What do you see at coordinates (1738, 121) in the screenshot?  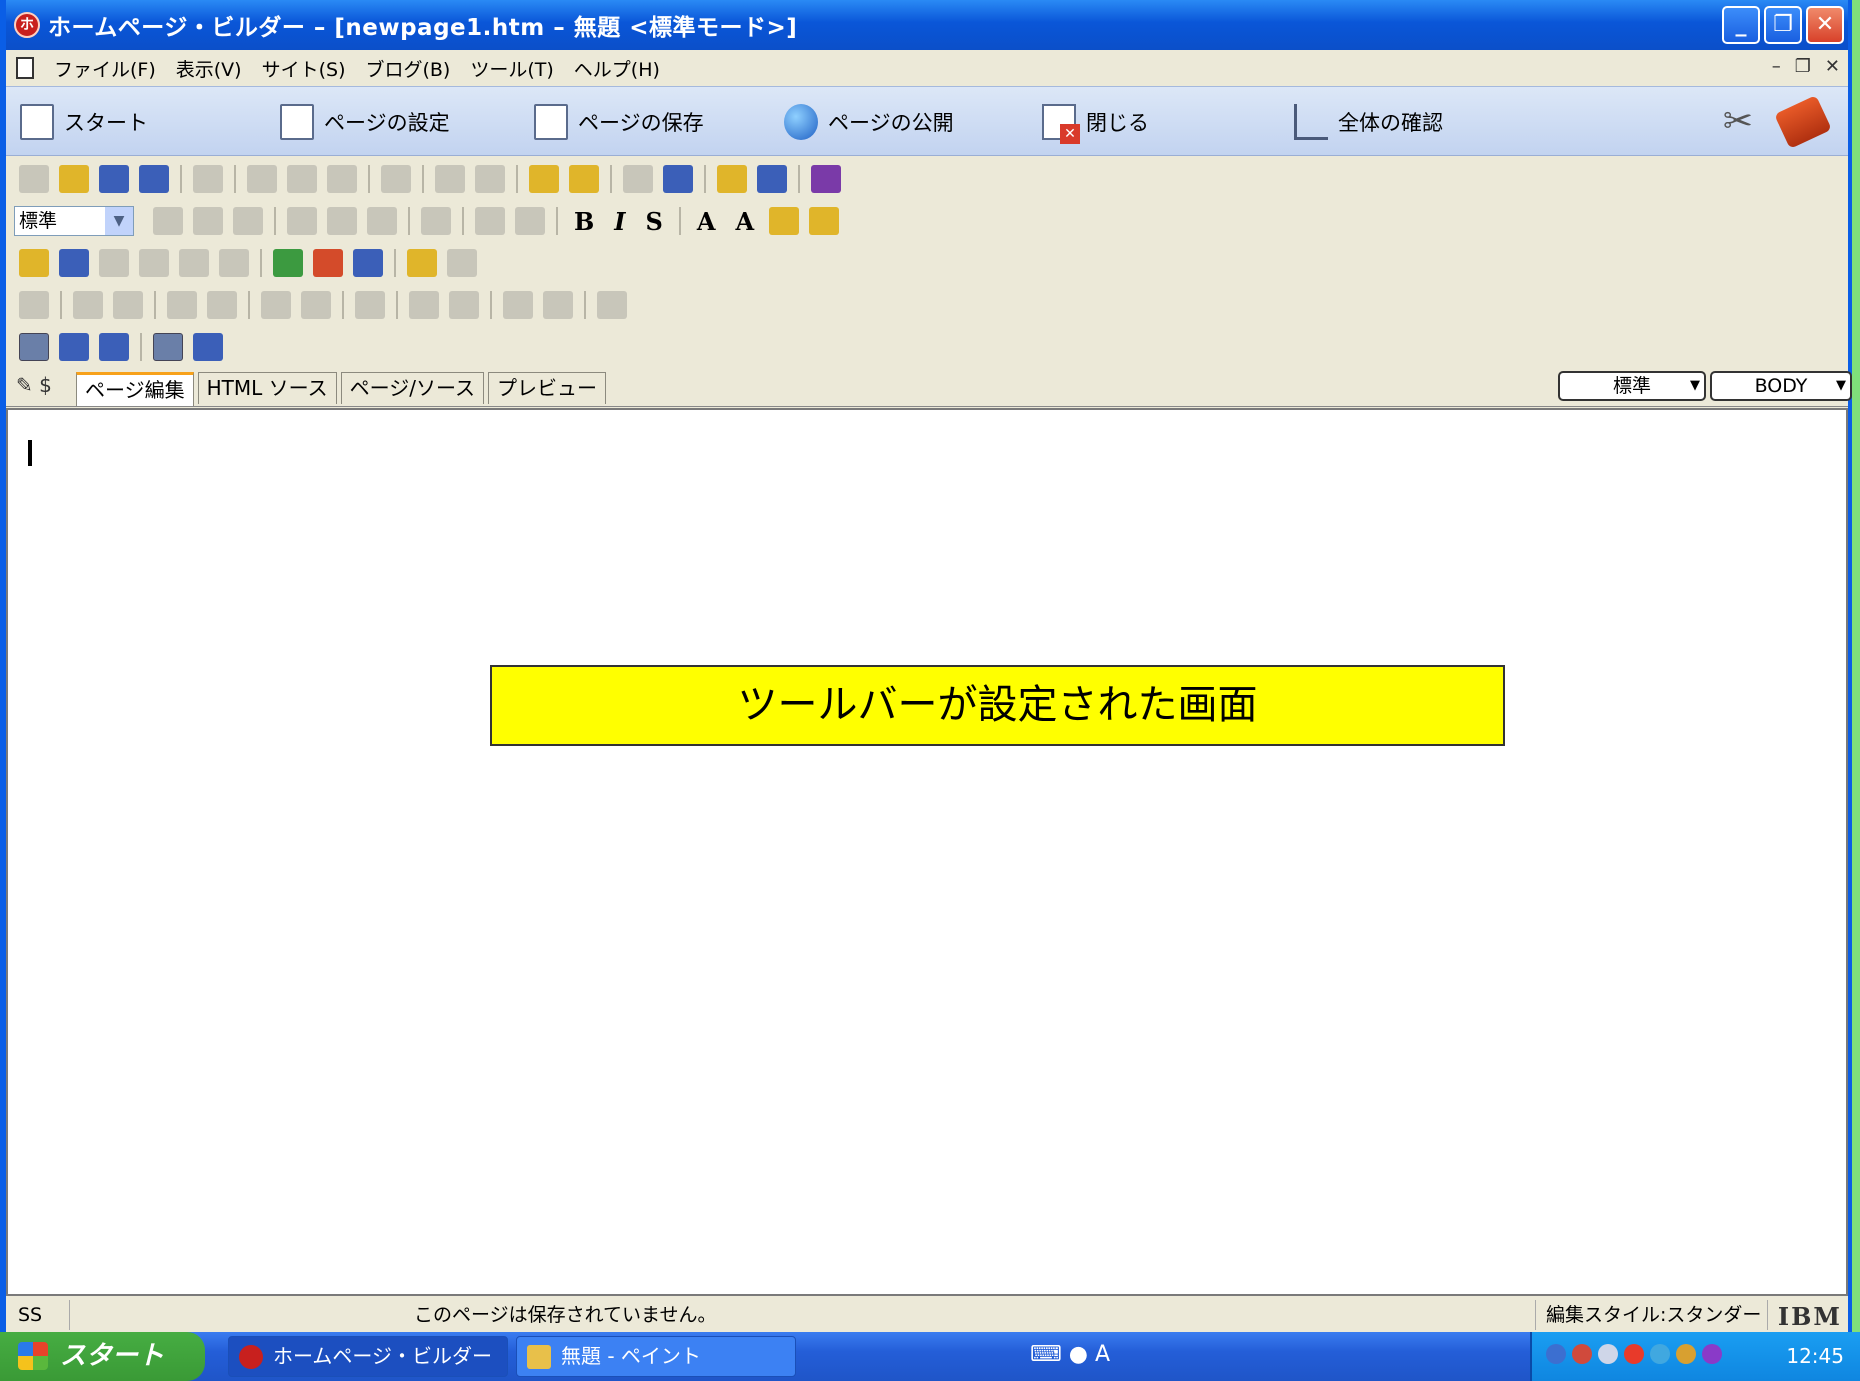 I see `tools-icon: ✂` at bounding box center [1738, 121].